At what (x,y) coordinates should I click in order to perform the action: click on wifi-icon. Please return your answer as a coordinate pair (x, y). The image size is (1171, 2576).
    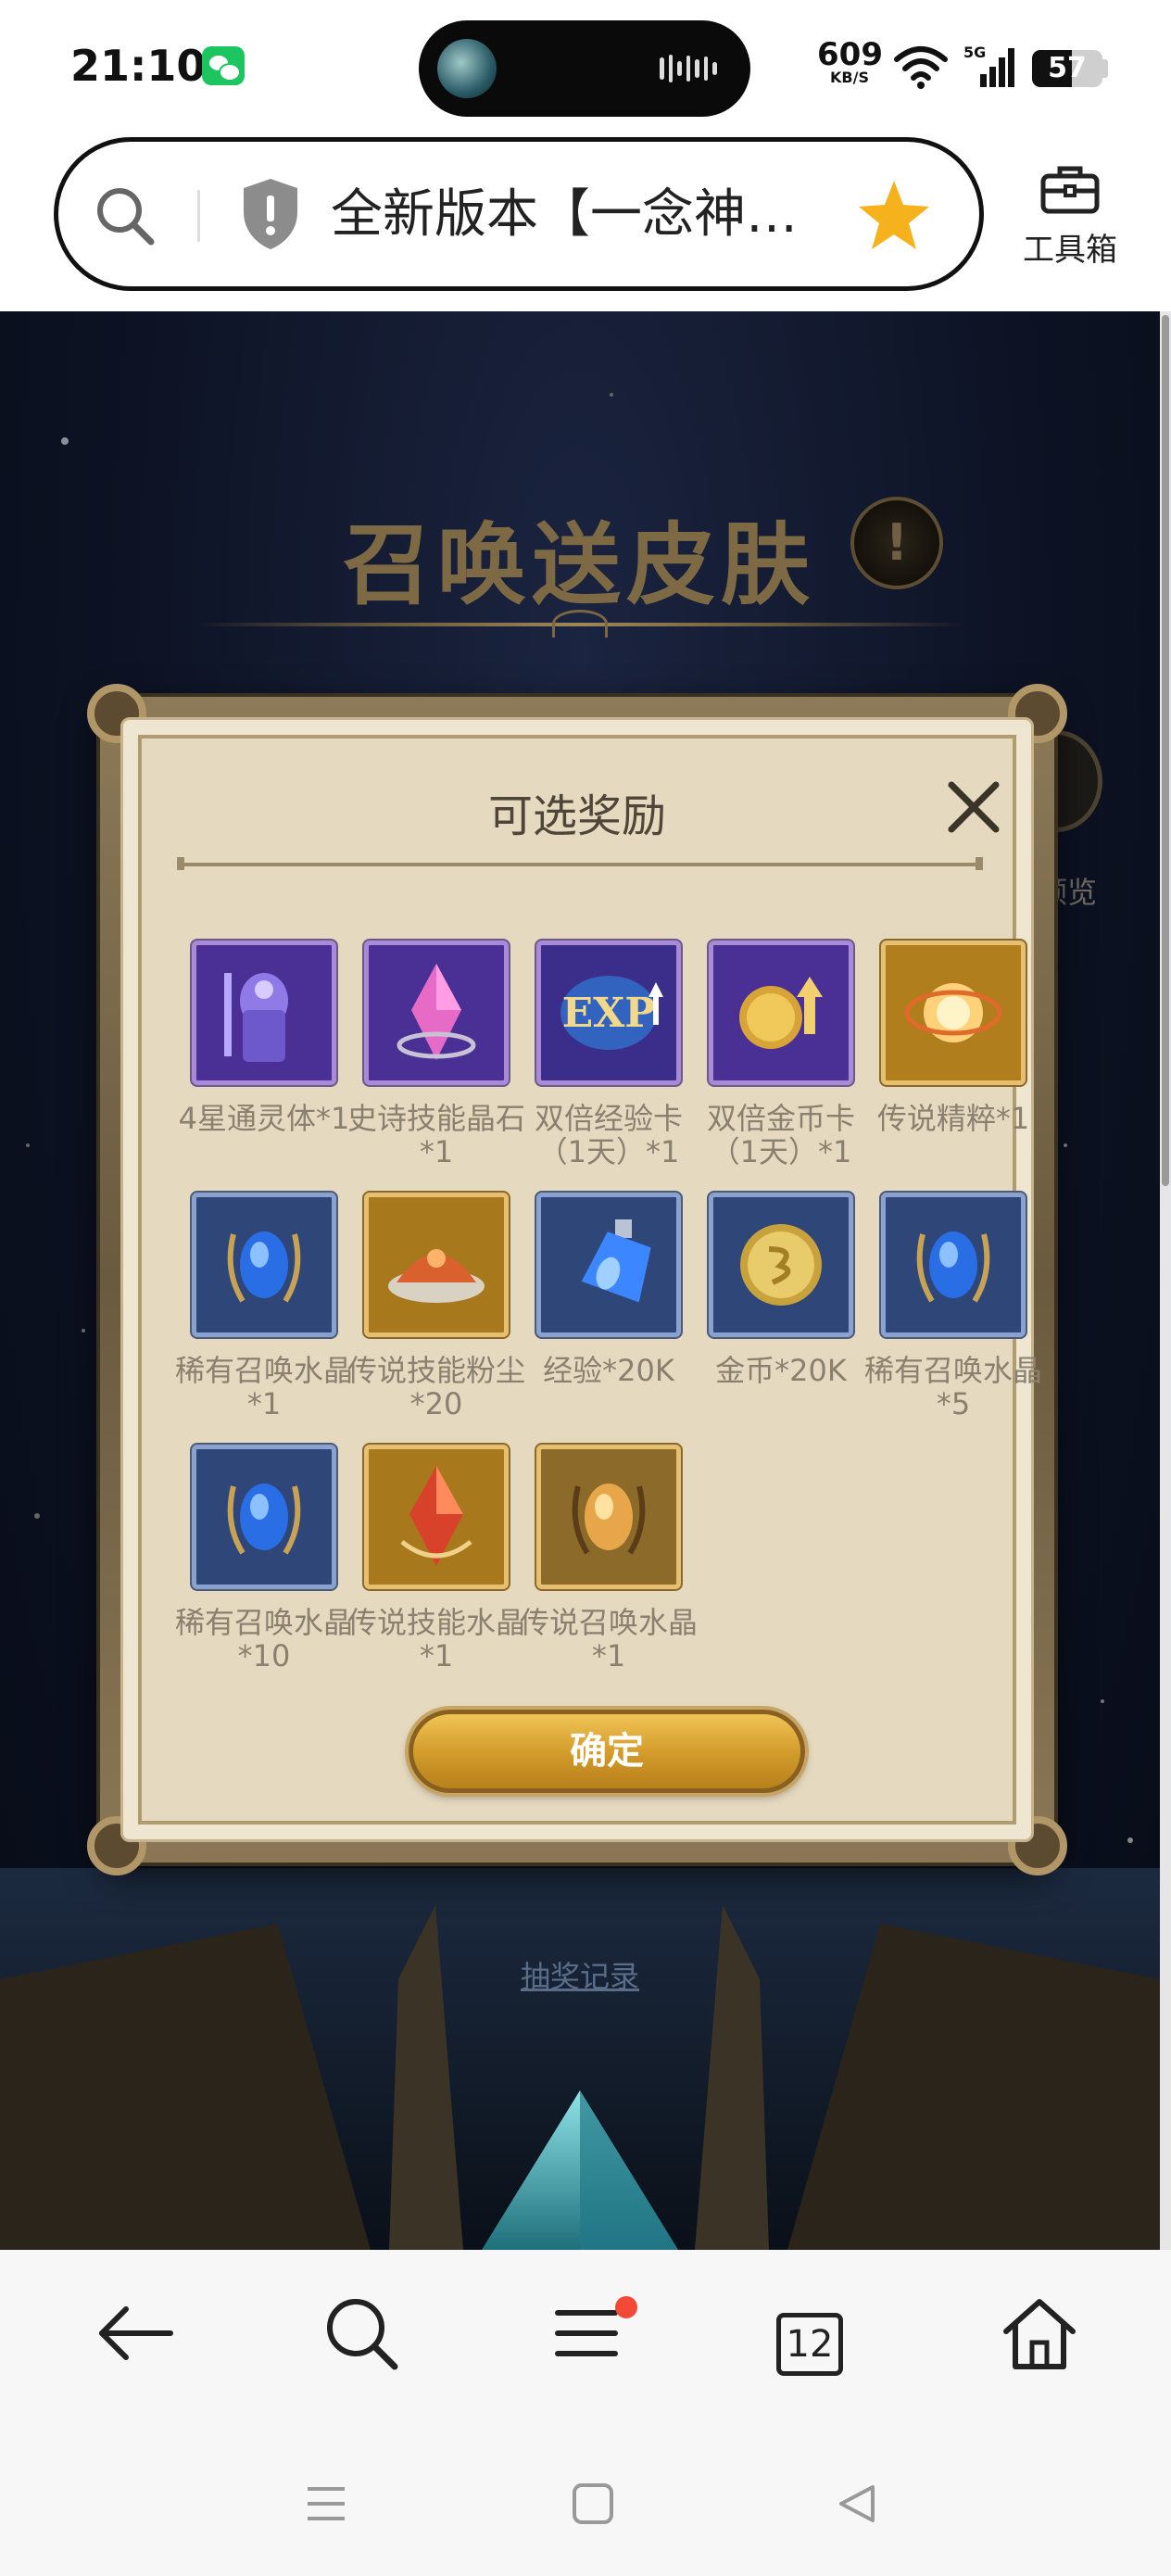
    Looking at the image, I should click on (921, 68).